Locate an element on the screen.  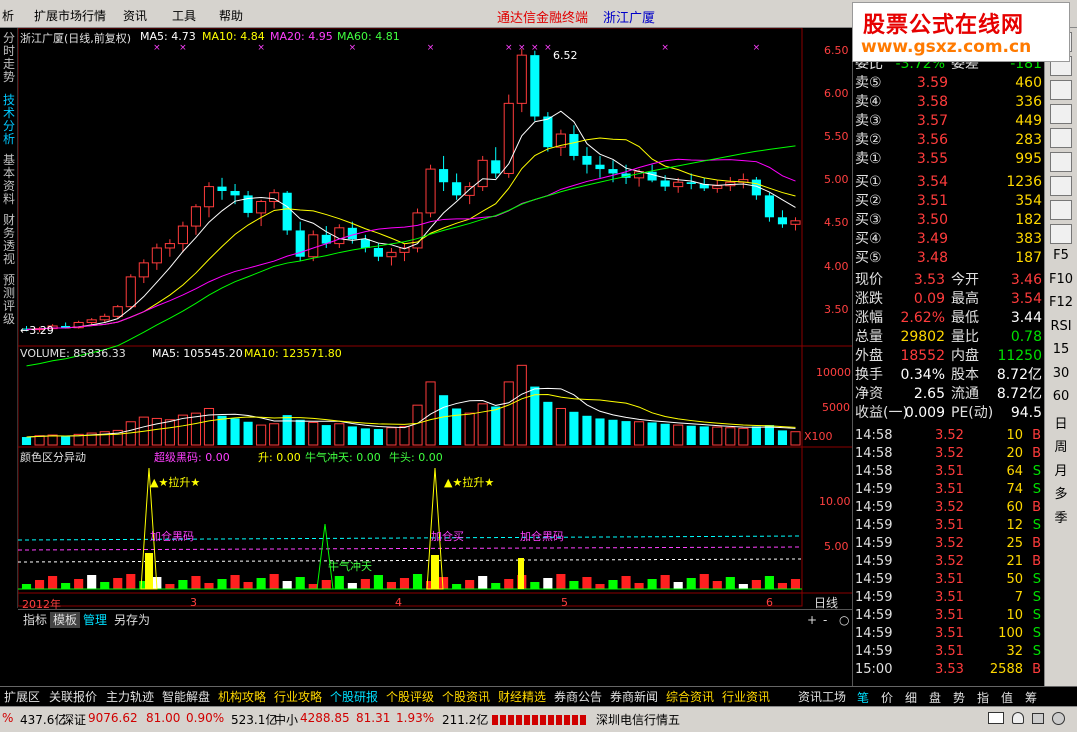
zoom-out-button: - is located at coordinates (825, 620).